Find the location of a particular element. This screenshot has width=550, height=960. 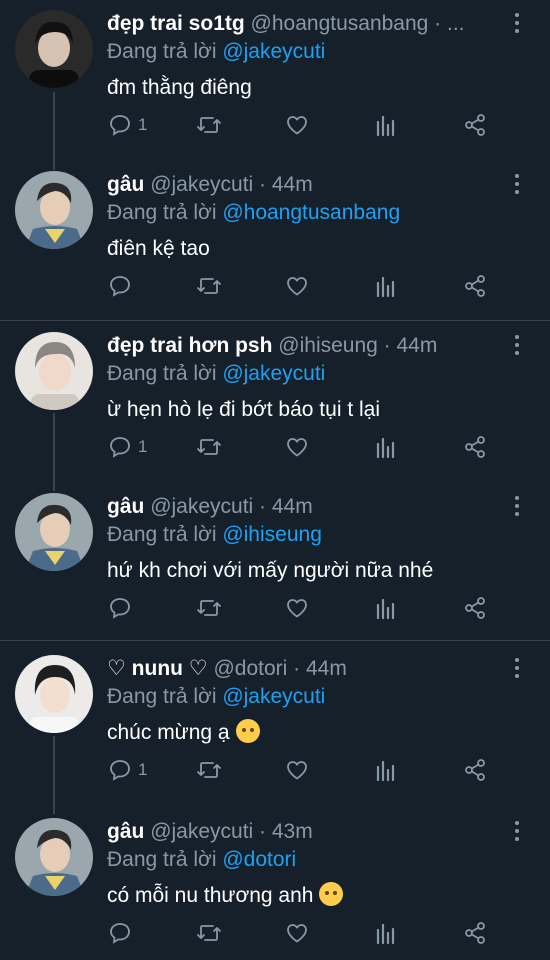

tweet-actions is located at coordinates (275, 933).